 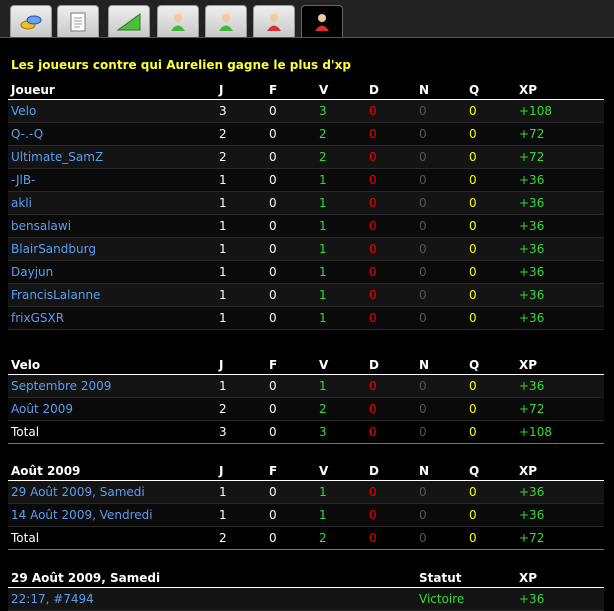 What do you see at coordinates (112, 249) in the screenshot?
I see `player-link: BlairSandburg` at bounding box center [112, 249].